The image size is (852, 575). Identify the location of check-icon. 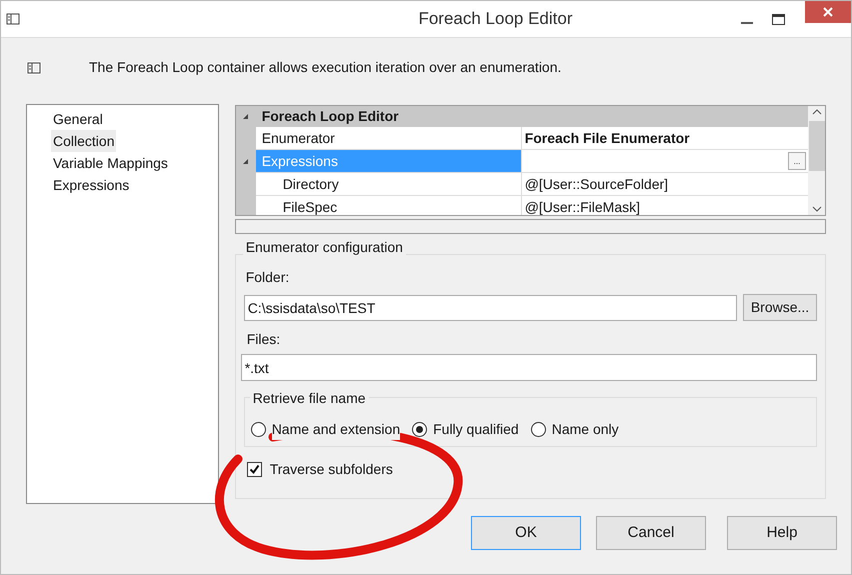
(254, 469).